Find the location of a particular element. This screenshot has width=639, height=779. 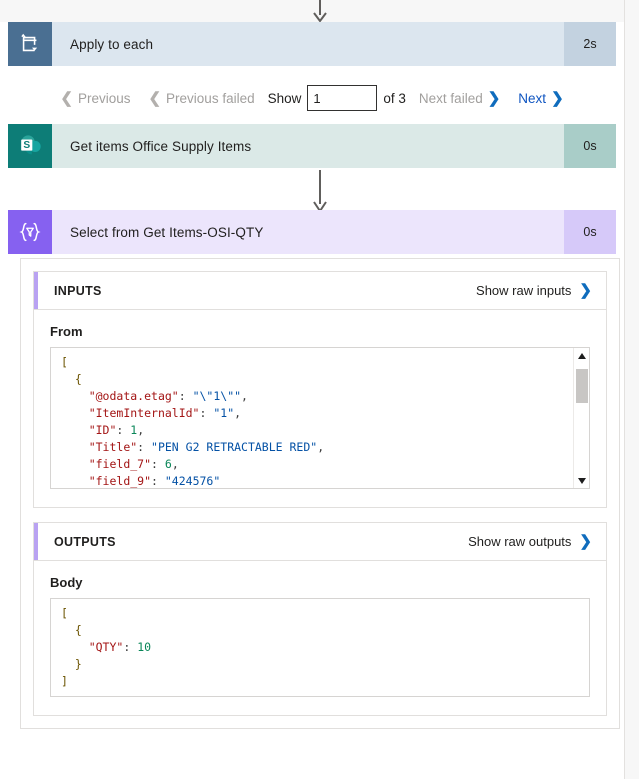

scrollbar-track is located at coordinates (581, 418).